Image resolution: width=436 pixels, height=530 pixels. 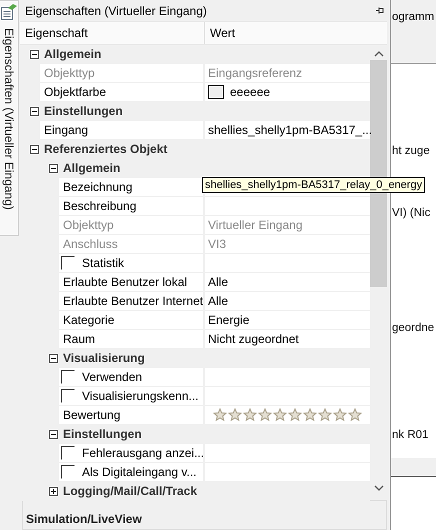 What do you see at coordinates (255, 73) in the screenshot?
I see `property-value: Eingangsreferenz` at bounding box center [255, 73].